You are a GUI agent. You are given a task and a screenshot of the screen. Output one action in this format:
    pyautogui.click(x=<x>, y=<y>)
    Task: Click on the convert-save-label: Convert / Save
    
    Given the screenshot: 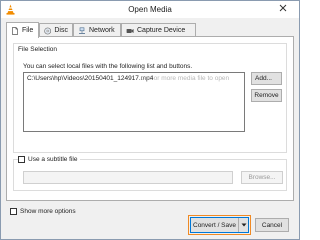 What is the action you would take?
    pyautogui.click(x=214, y=225)
    